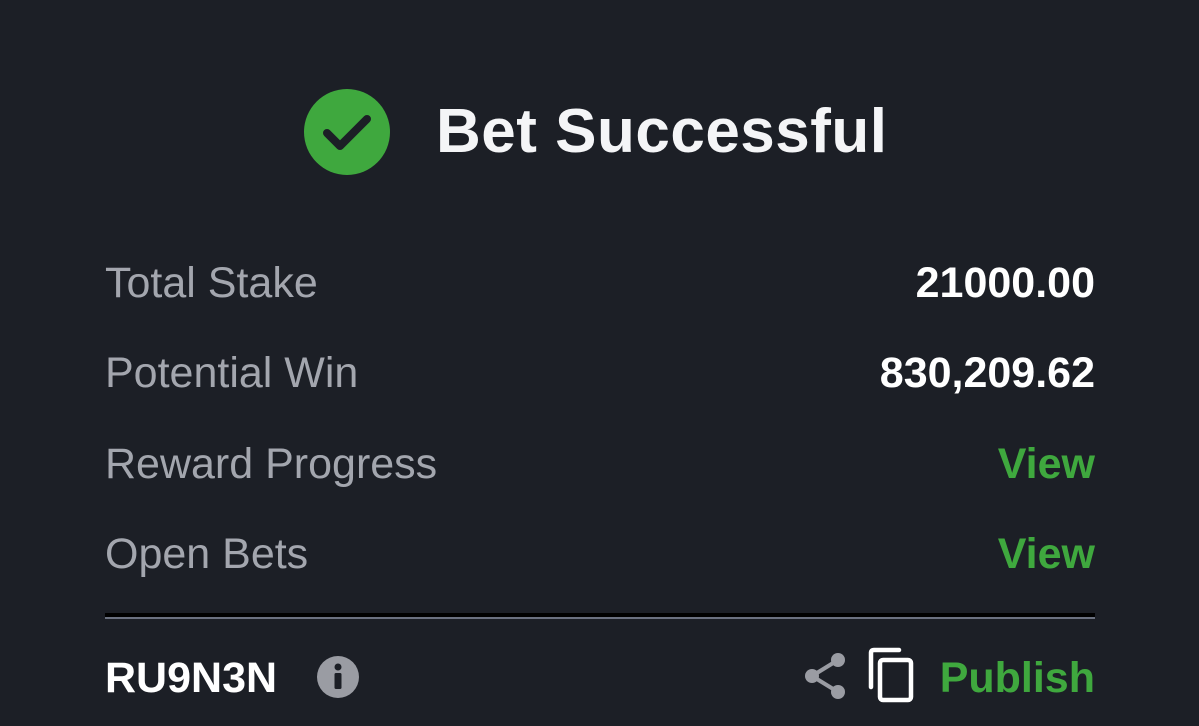  Describe the element at coordinates (891, 675) in the screenshot. I see `copy-icon` at that location.